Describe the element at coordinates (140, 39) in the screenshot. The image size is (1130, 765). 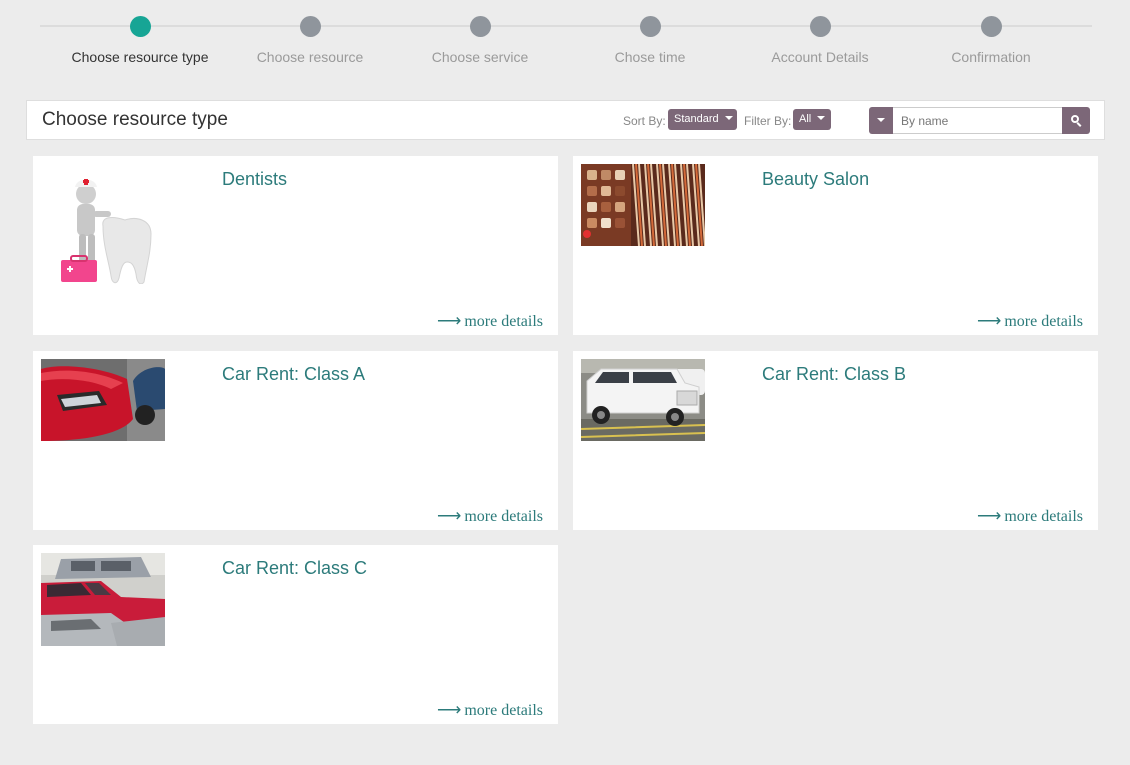
I see `step-choose-resource-type: Choose resource type` at that location.